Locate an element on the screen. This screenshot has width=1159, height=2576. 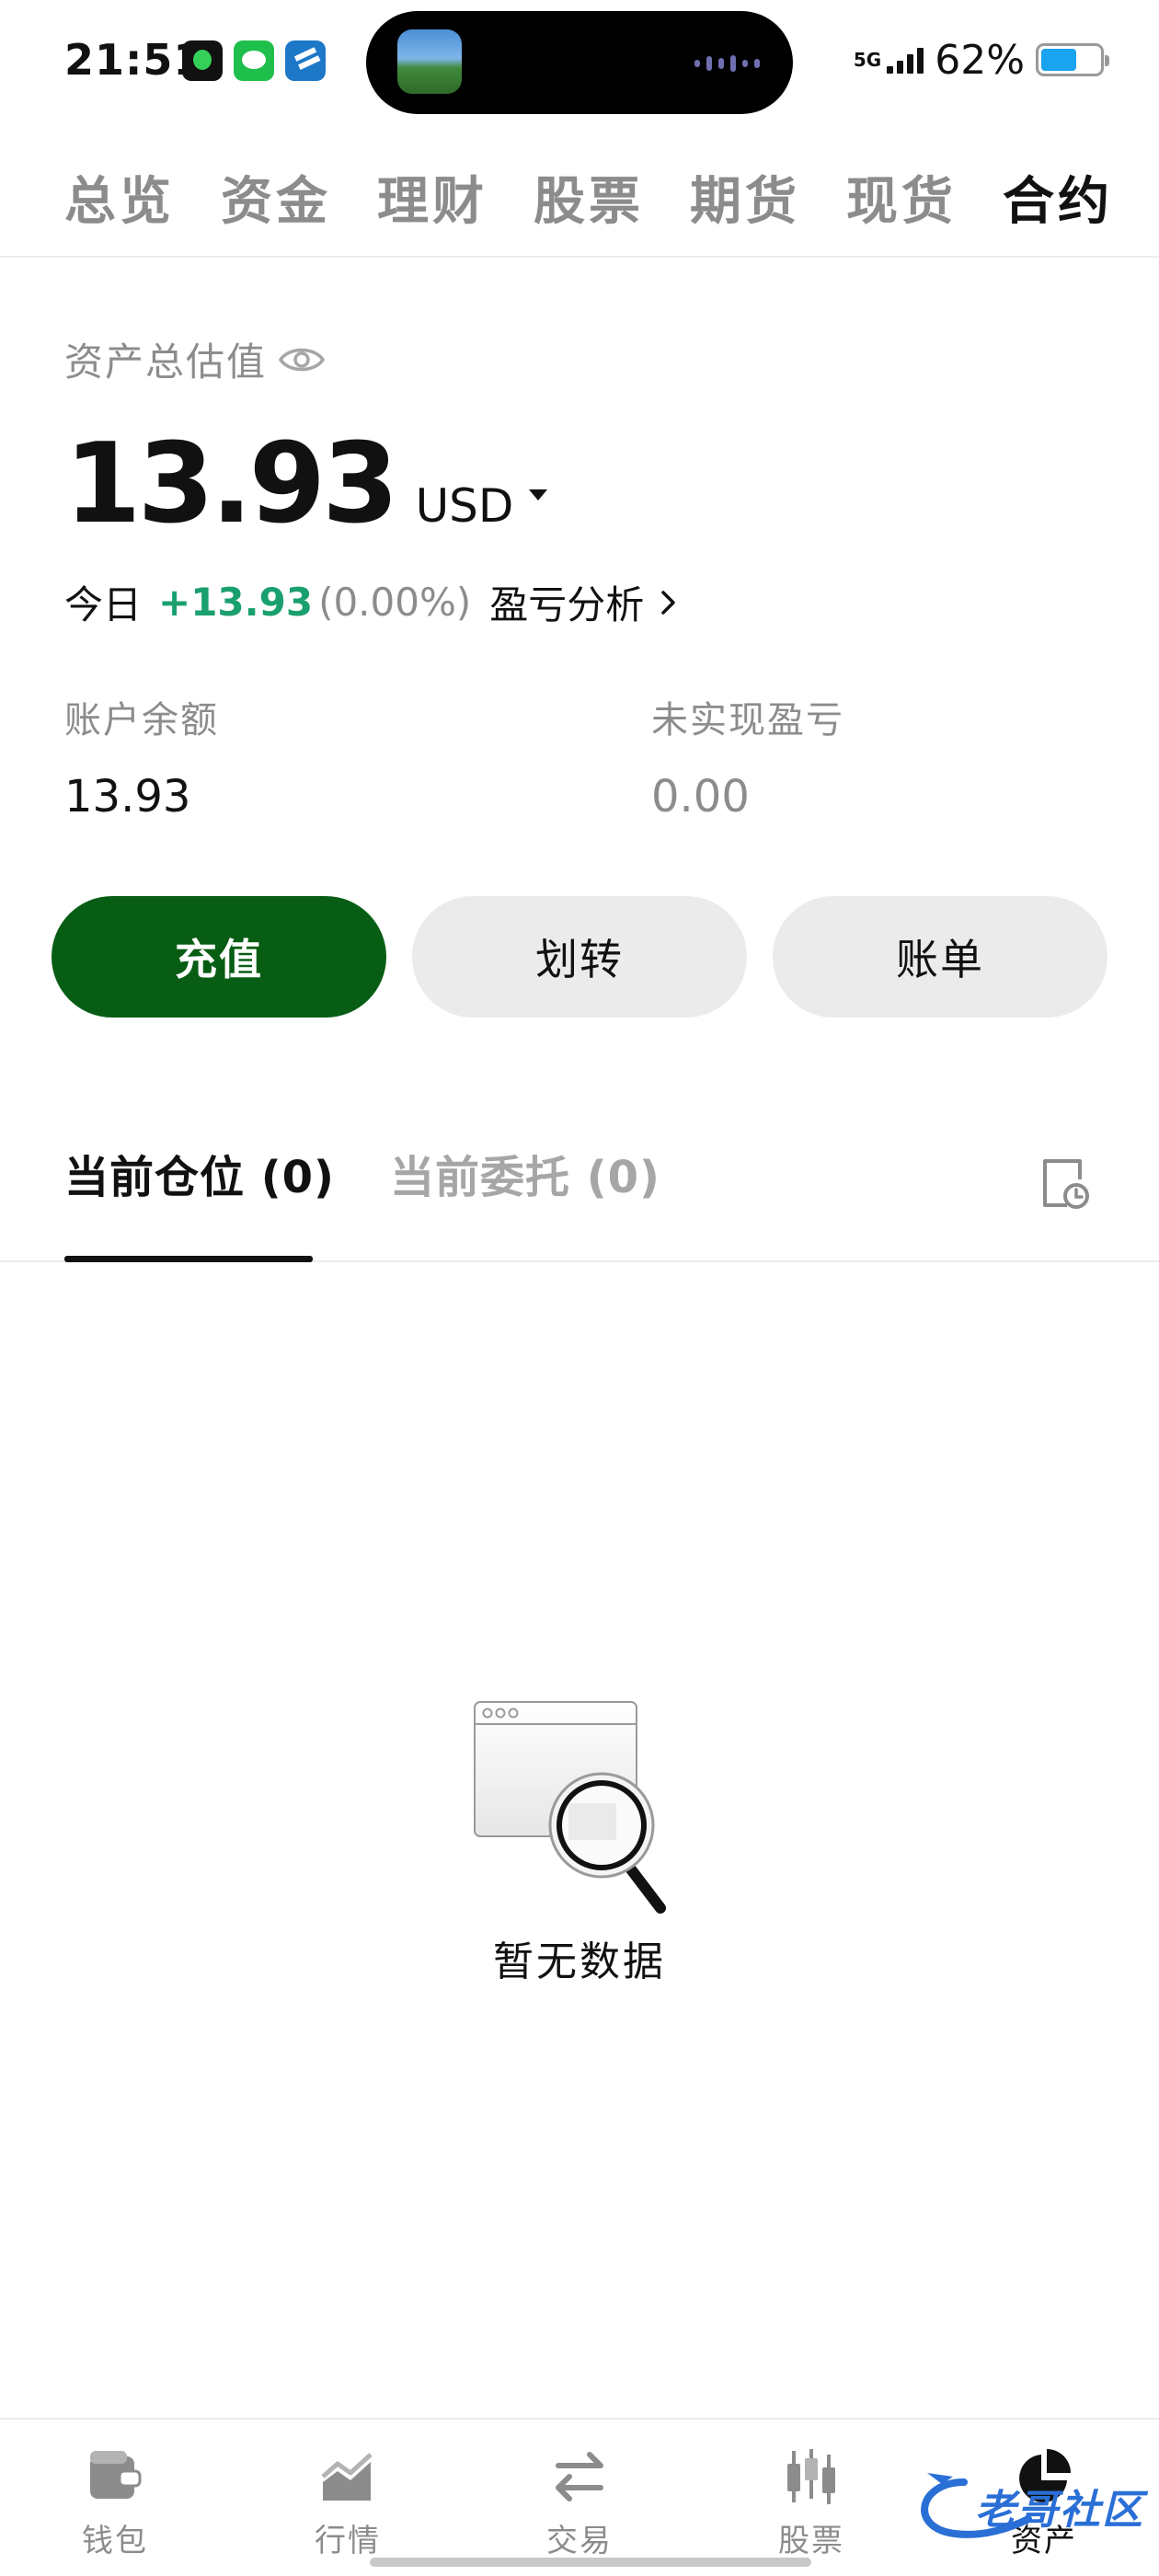
tab-wealth: 理财 is located at coordinates (432, 197).